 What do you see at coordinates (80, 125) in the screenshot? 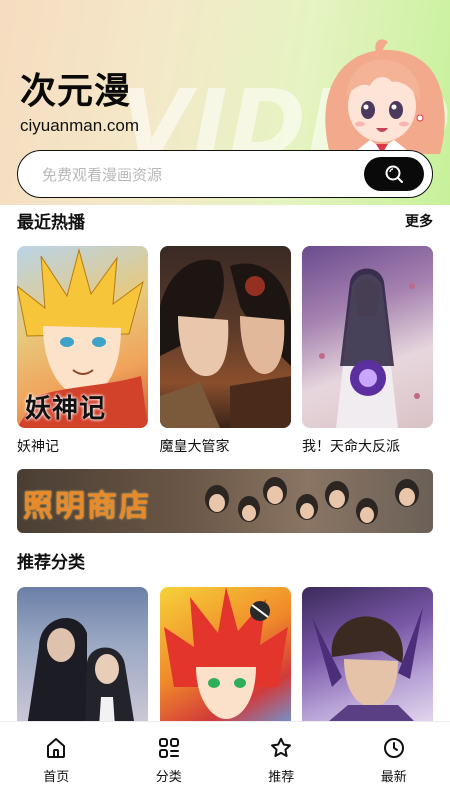
I see `app-domain: ciyuanman.com` at bounding box center [80, 125].